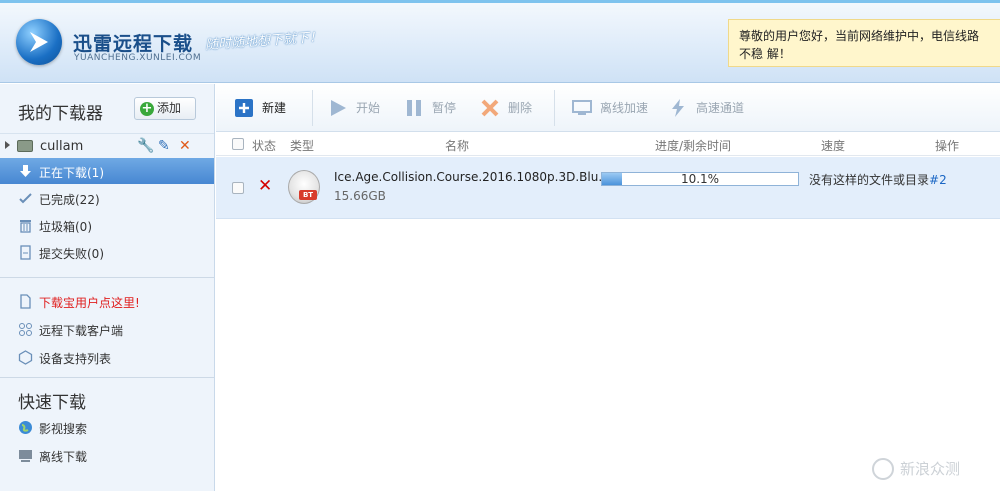 This screenshot has width=1000, height=491. What do you see at coordinates (414, 108) in the screenshot?
I see `pause-icon` at bounding box center [414, 108].